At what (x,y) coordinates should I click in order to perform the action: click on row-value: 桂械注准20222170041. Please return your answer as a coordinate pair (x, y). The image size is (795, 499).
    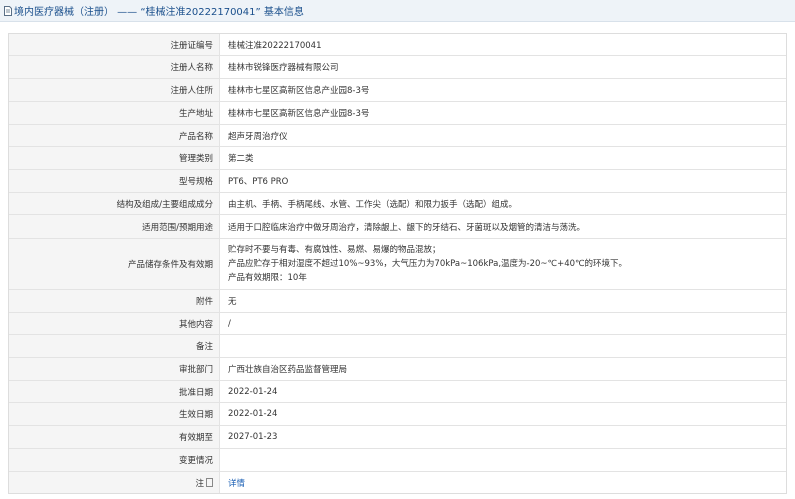
    Looking at the image, I should click on (275, 45).